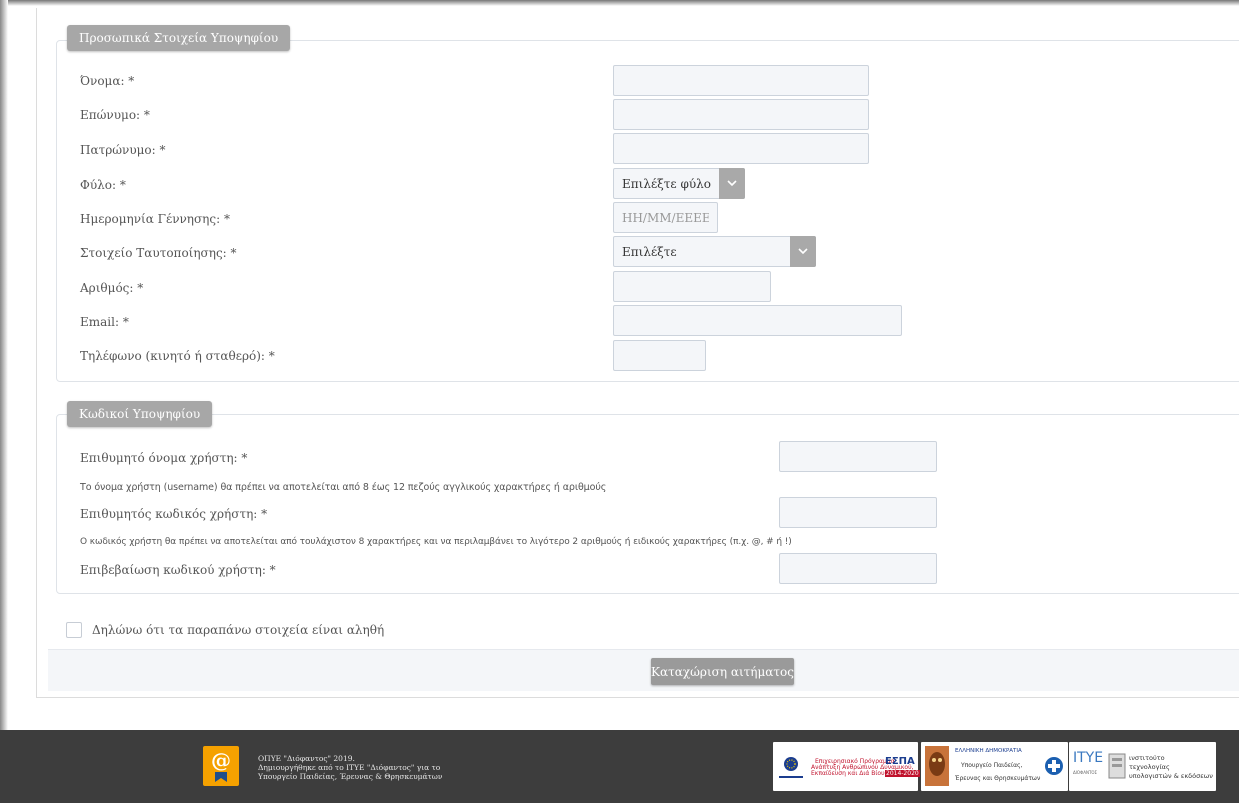  Describe the element at coordinates (1147, 758) in the screenshot. I see `itye-text-1: ινστιτούτο` at that location.